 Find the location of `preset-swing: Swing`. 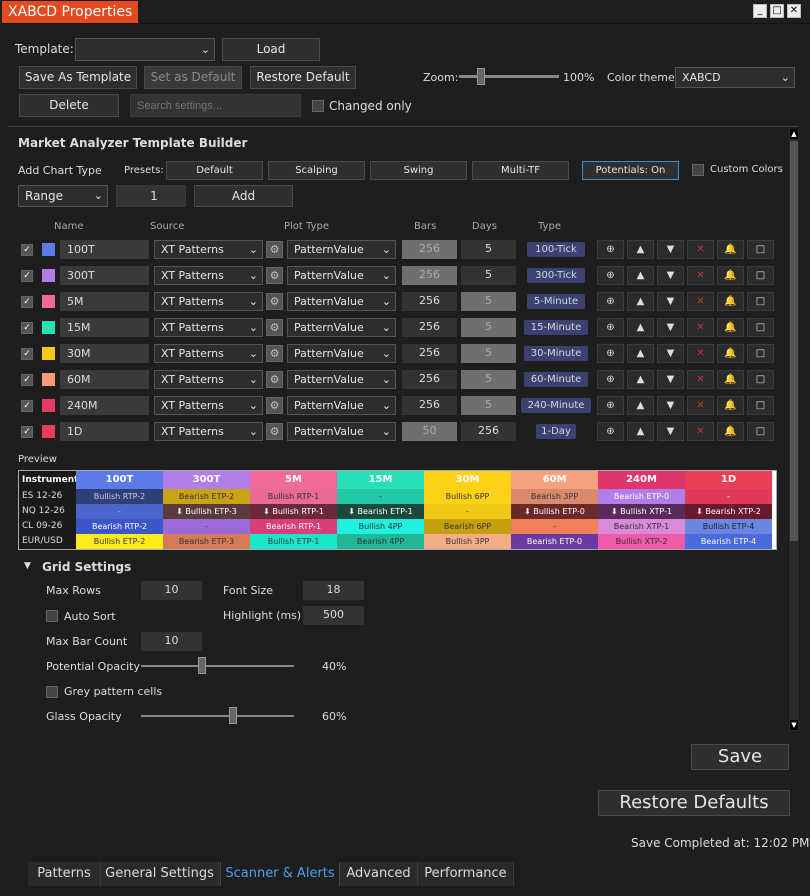

preset-swing: Swing is located at coordinates (418, 170).